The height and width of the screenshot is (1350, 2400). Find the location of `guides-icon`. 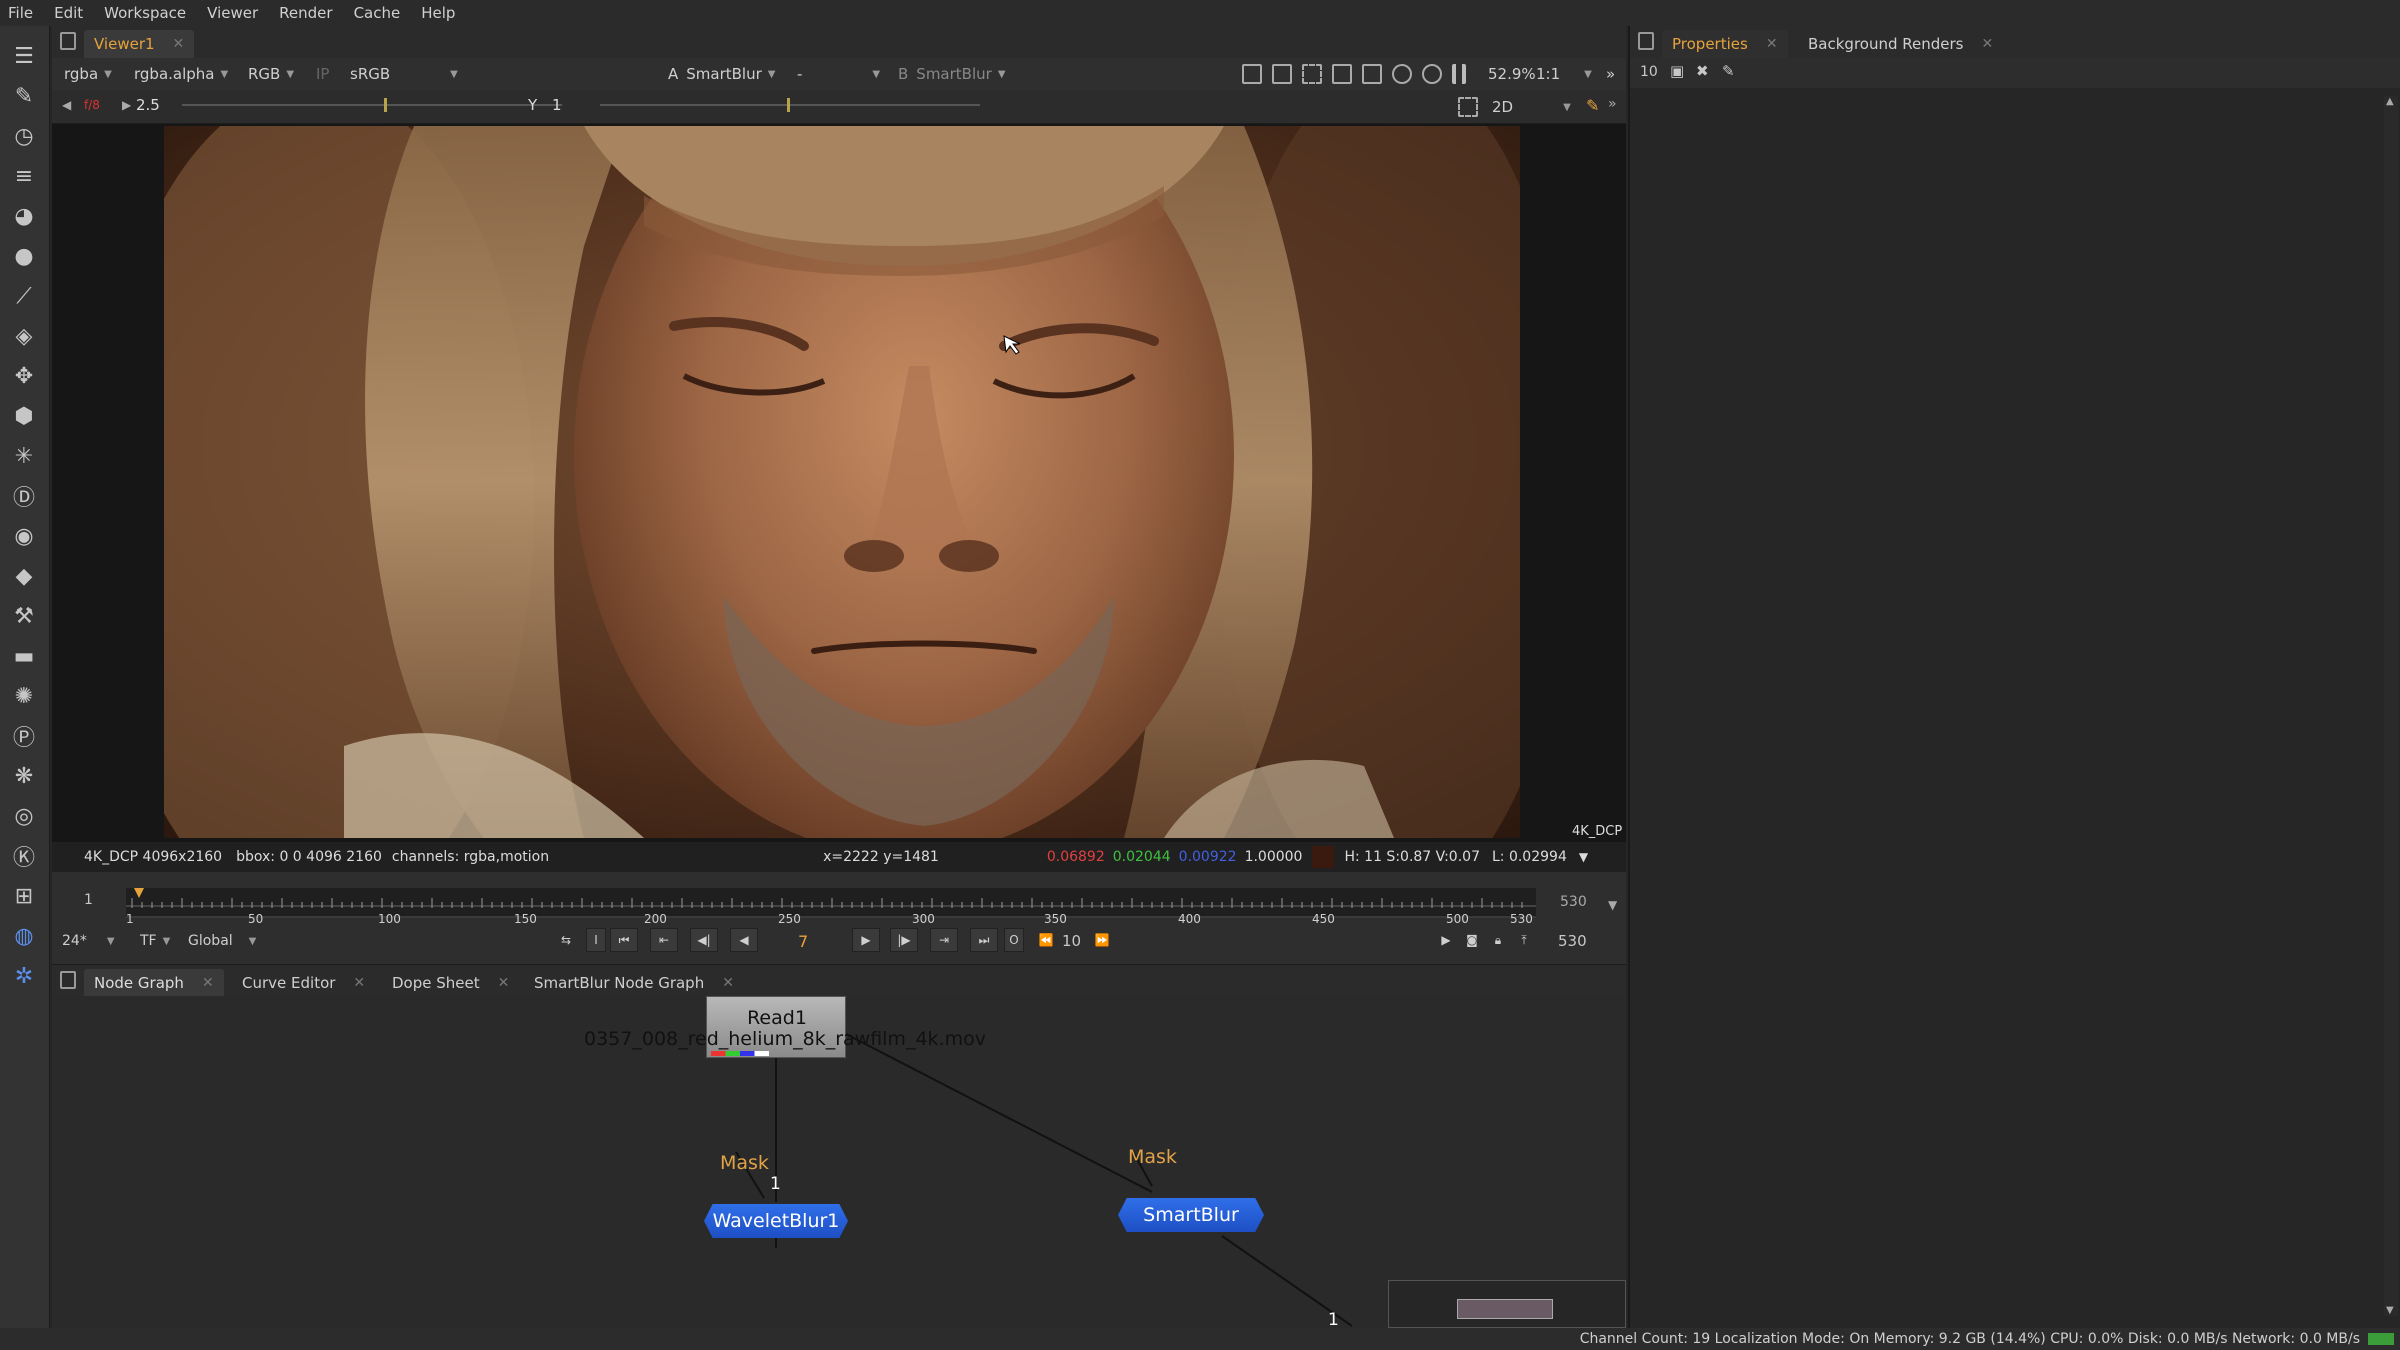

guides-icon is located at coordinates (1372, 74).